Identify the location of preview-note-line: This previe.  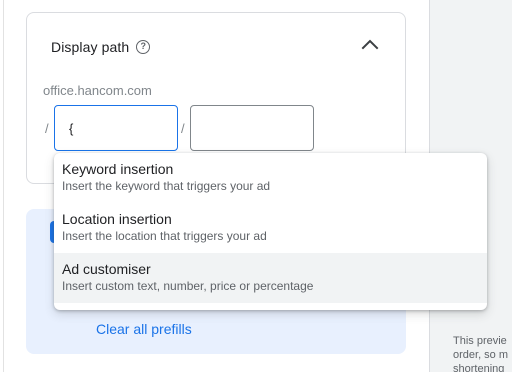
(480, 341).